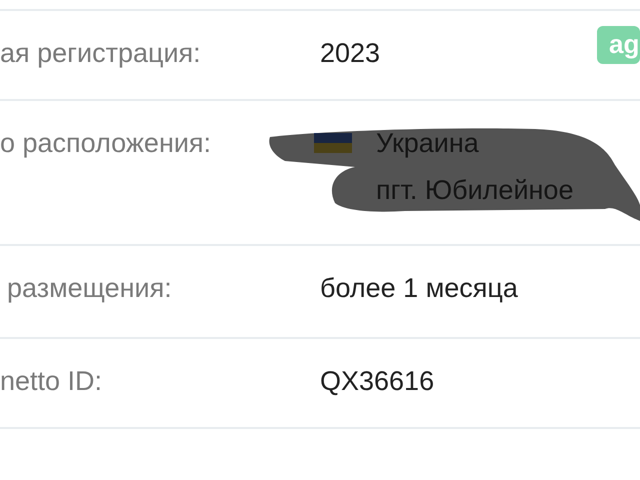  Describe the element at coordinates (101, 53) in the screenshot. I see `field-label: ая регистрация:` at that location.